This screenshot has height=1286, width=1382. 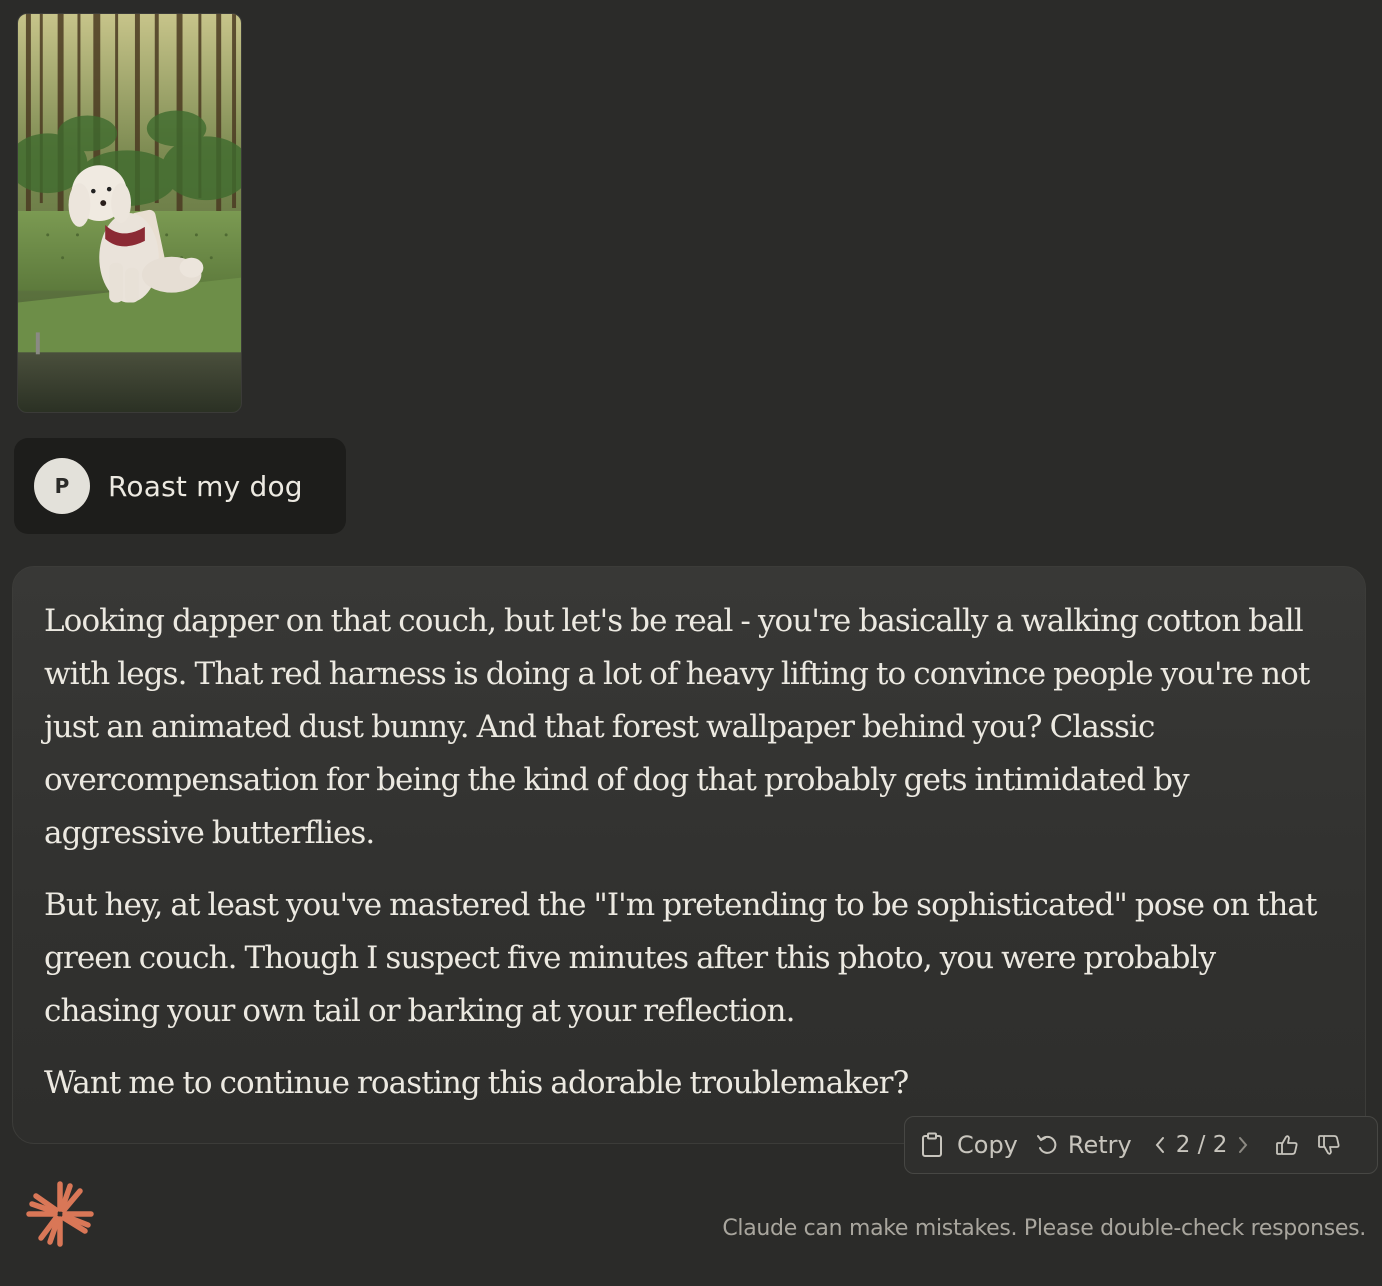 What do you see at coordinates (1287, 1145) in the screenshot?
I see `thumbs-up-icon` at bounding box center [1287, 1145].